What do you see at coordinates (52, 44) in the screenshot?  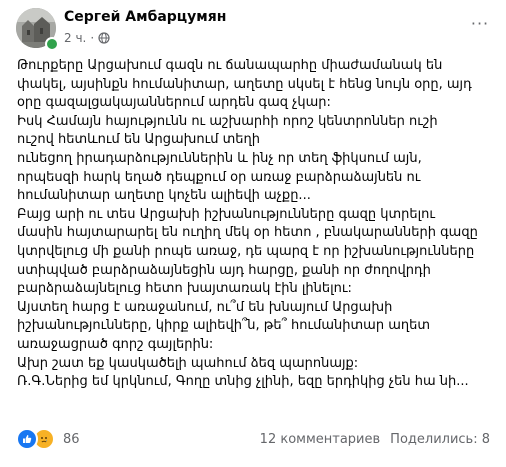 I see `online-status-dot` at bounding box center [52, 44].